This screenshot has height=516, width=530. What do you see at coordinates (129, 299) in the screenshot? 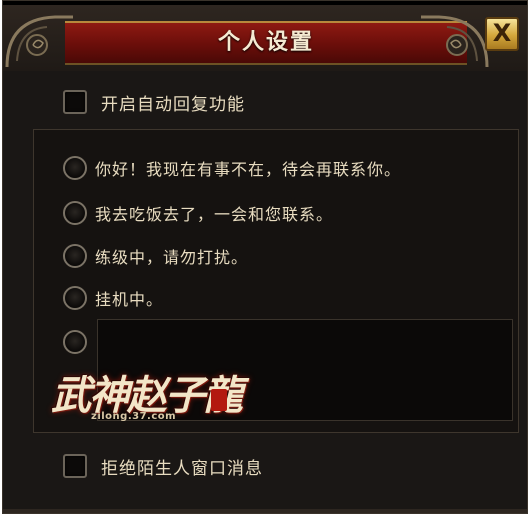
I see `reply-option-label: 挂机中。` at bounding box center [129, 299].